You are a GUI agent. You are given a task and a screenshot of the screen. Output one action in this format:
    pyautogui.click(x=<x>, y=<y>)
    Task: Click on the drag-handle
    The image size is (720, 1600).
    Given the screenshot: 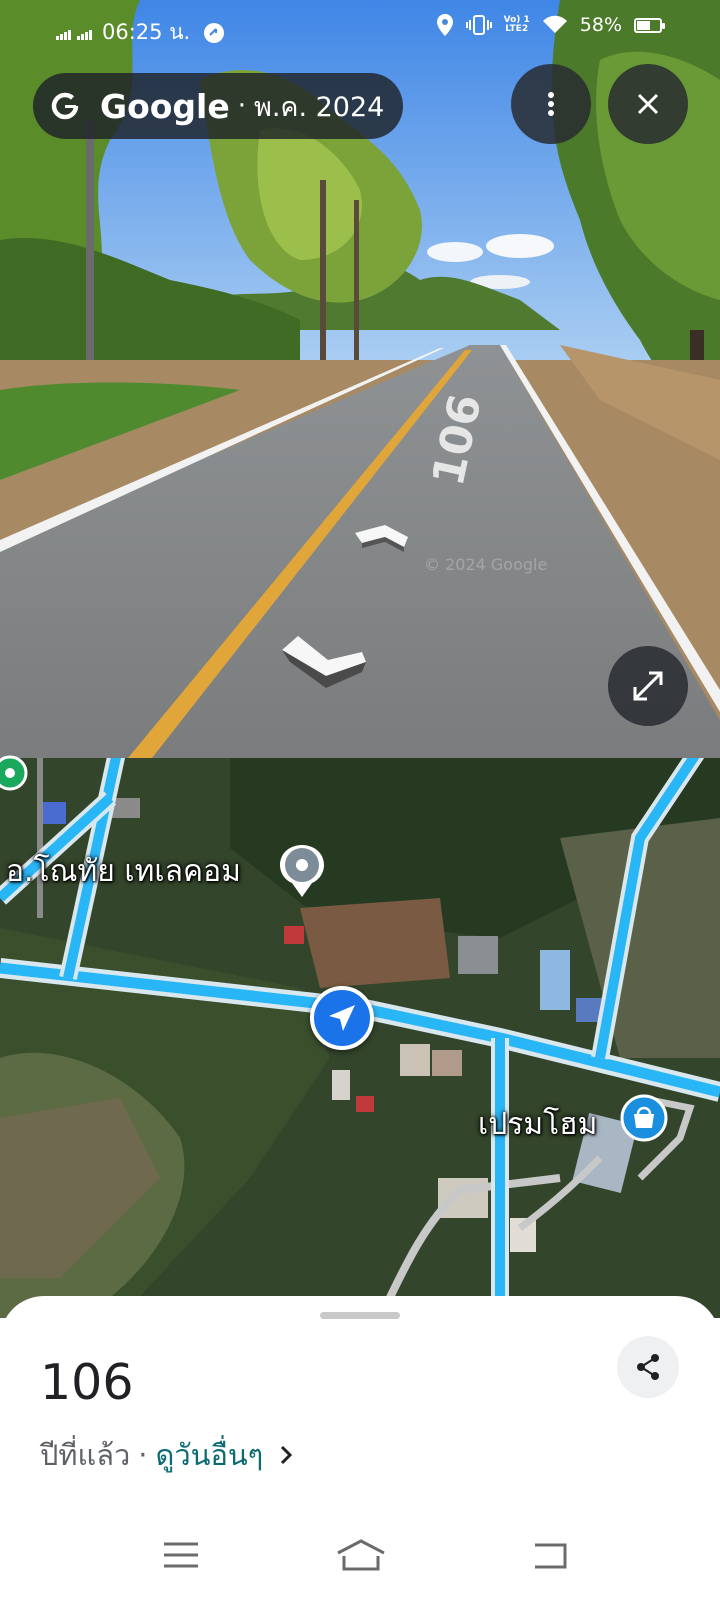 What is the action you would take?
    pyautogui.click(x=360, y=1315)
    